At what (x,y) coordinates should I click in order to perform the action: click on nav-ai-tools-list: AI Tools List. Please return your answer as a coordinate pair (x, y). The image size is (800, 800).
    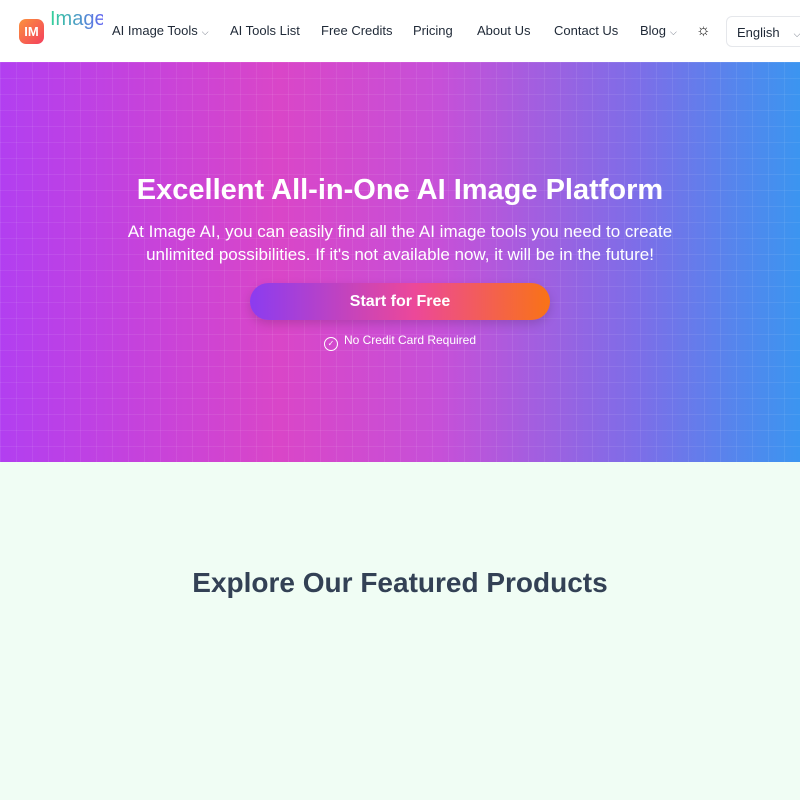
    Looking at the image, I should click on (265, 30).